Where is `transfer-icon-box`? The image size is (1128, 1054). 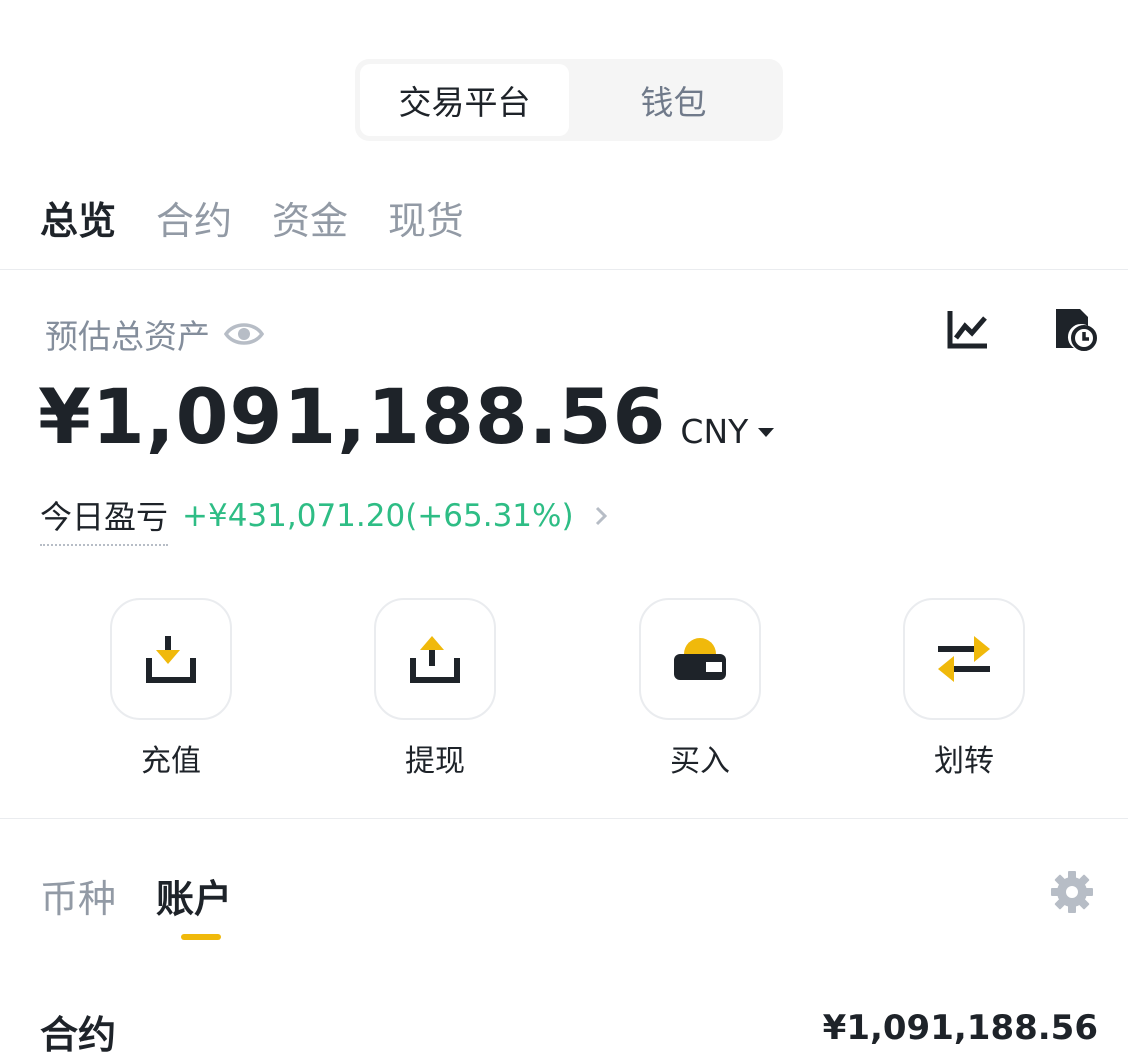
transfer-icon-box is located at coordinates (964, 659).